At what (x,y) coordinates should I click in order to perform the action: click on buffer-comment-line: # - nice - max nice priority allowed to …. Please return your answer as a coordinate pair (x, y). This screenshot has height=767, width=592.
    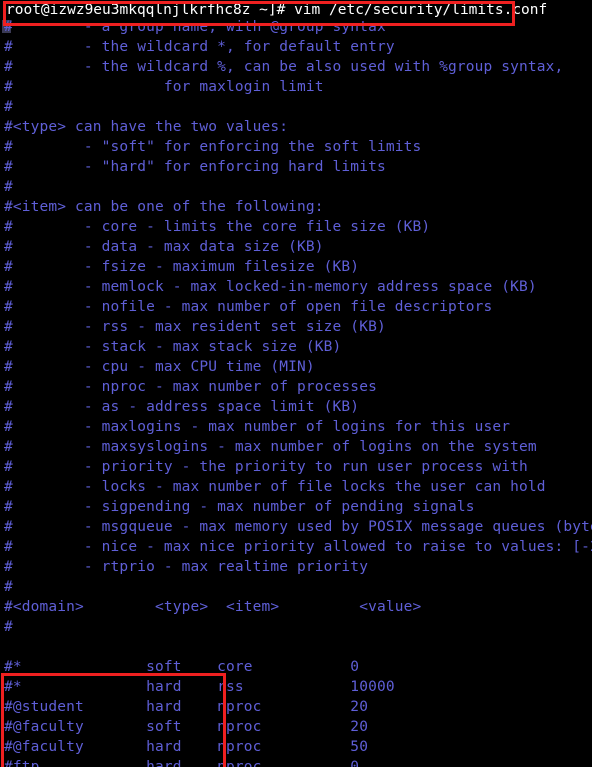
    Looking at the image, I should click on (296, 547).